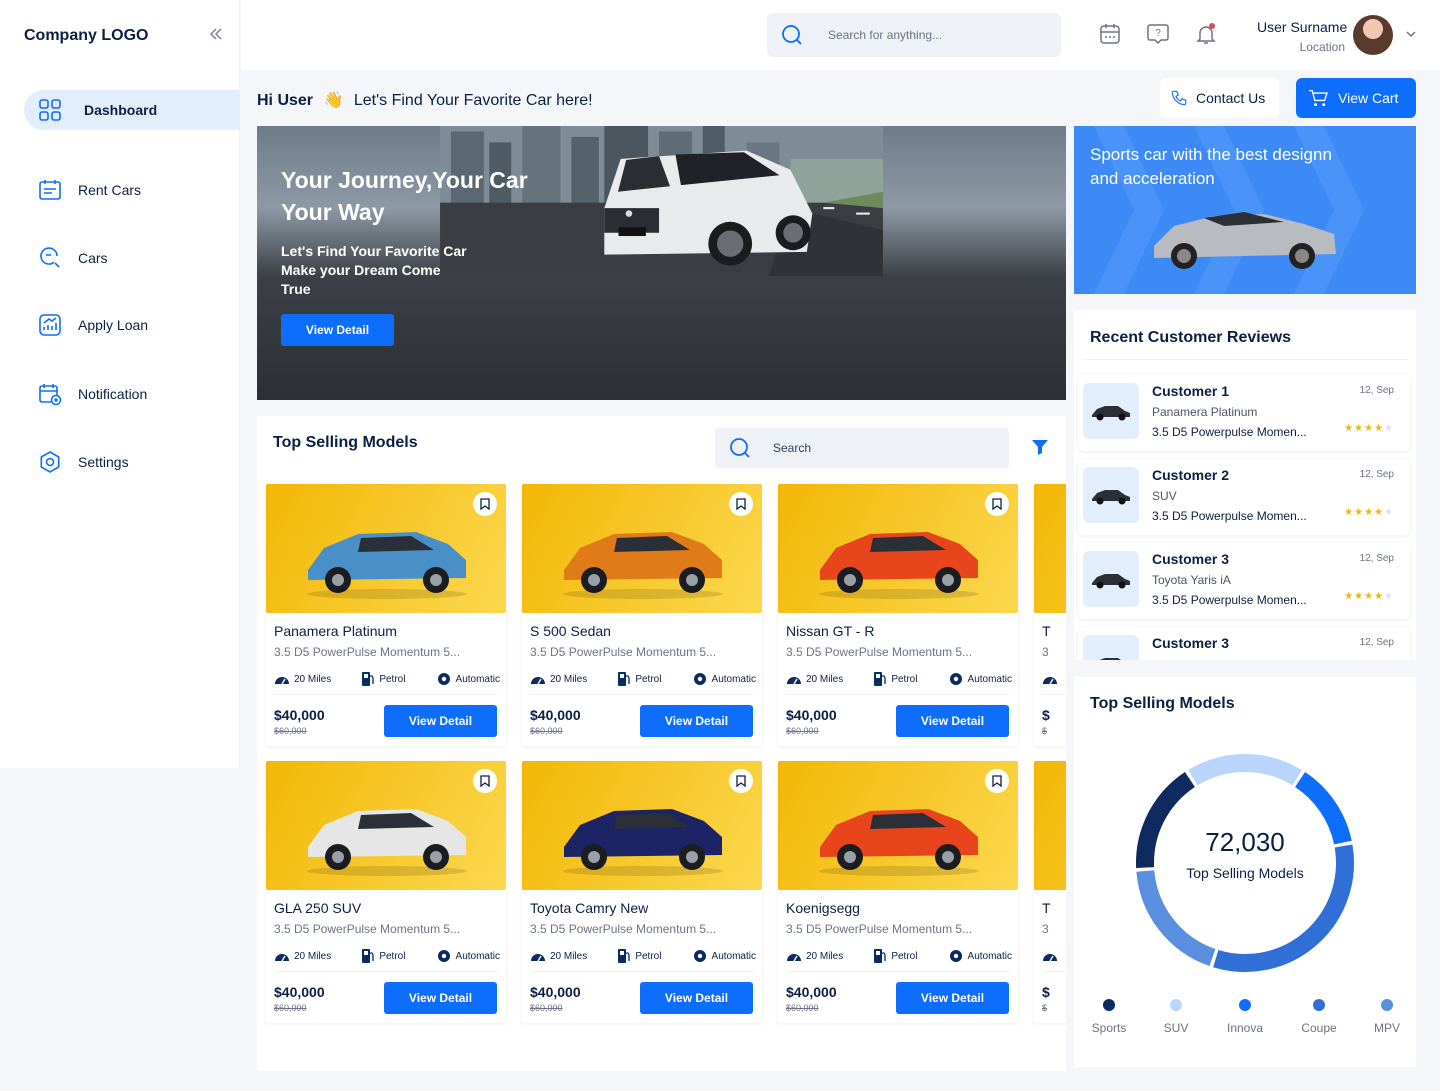  Describe the element at coordinates (1109, 1005) in the screenshot. I see `legend-dot` at that location.